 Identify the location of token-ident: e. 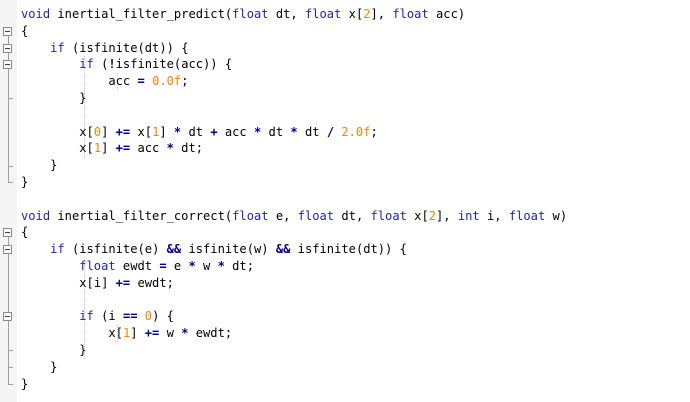
(148, 249).